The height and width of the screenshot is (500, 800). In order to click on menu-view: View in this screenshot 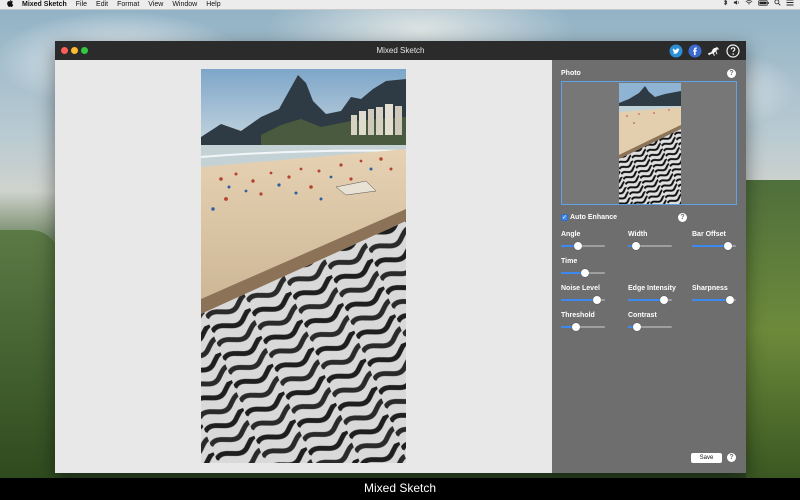, I will do `click(155, 5)`.